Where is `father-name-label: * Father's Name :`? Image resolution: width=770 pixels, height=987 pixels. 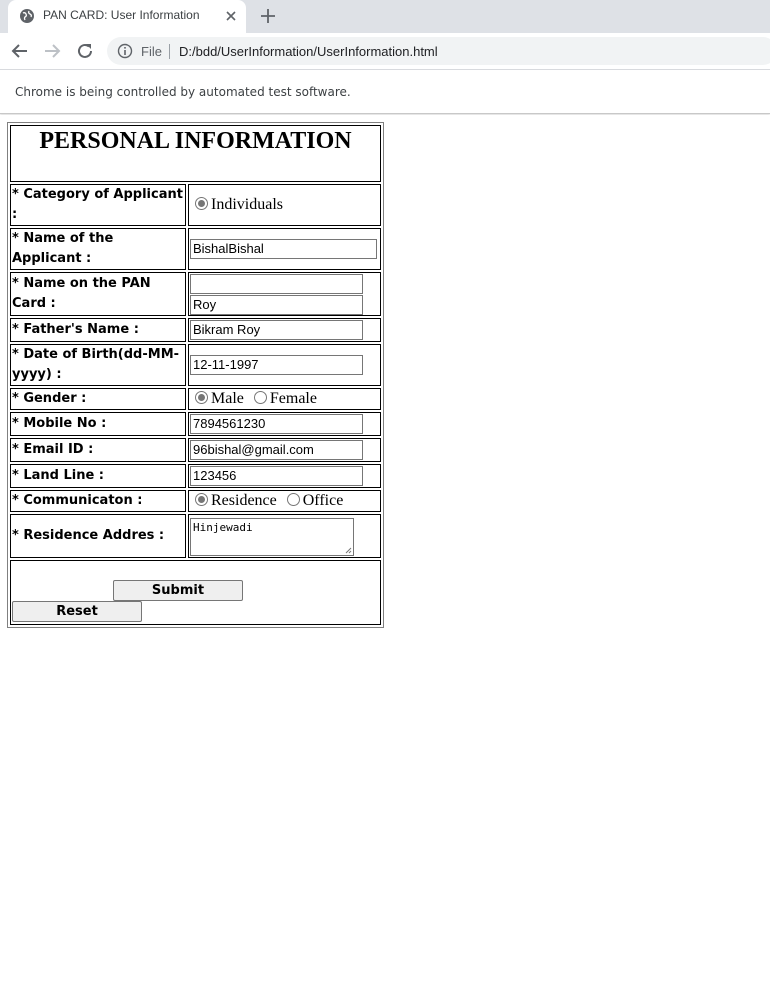 father-name-label: * Father's Name : is located at coordinates (98, 330).